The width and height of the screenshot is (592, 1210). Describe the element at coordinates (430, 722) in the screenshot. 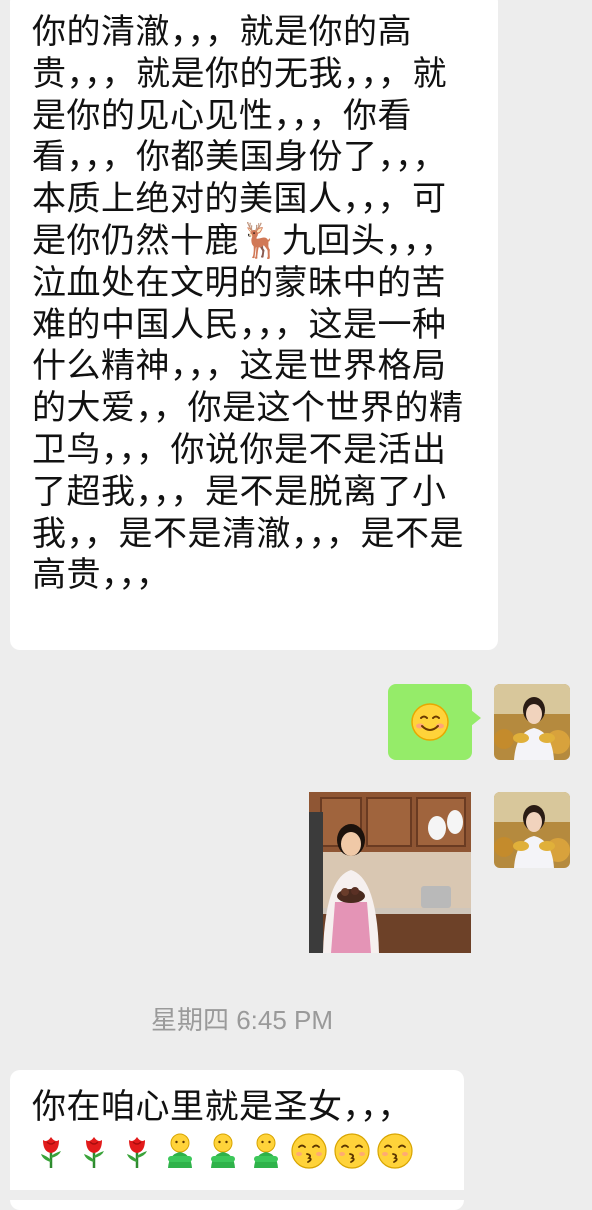

I see `smiling-face-icon` at that location.